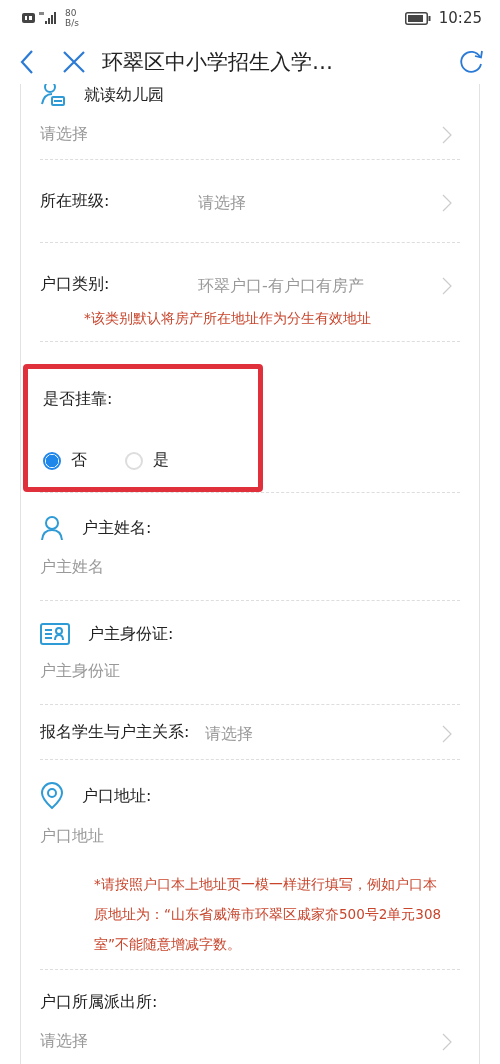  What do you see at coordinates (55, 634) in the screenshot?
I see `id-card-icon` at bounding box center [55, 634].